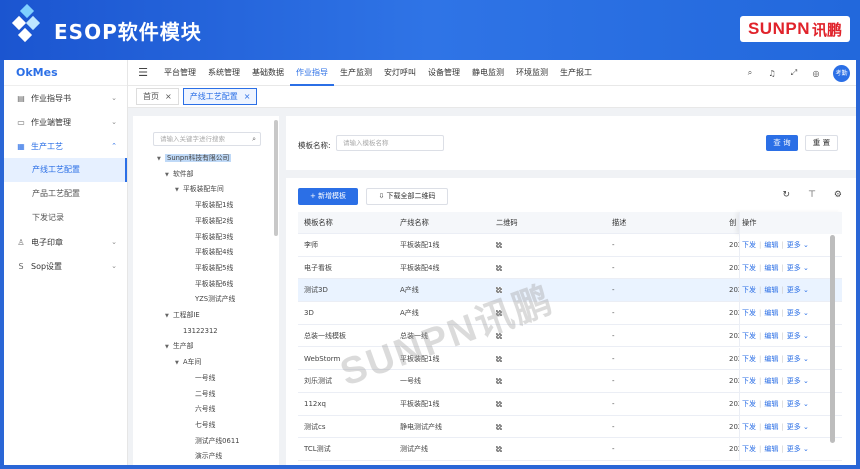 The height and width of the screenshot is (469, 860). What do you see at coordinates (65, 218) in the screenshot?
I see `sidebar-subitem-issue-record: 下发记录` at bounding box center [65, 218].